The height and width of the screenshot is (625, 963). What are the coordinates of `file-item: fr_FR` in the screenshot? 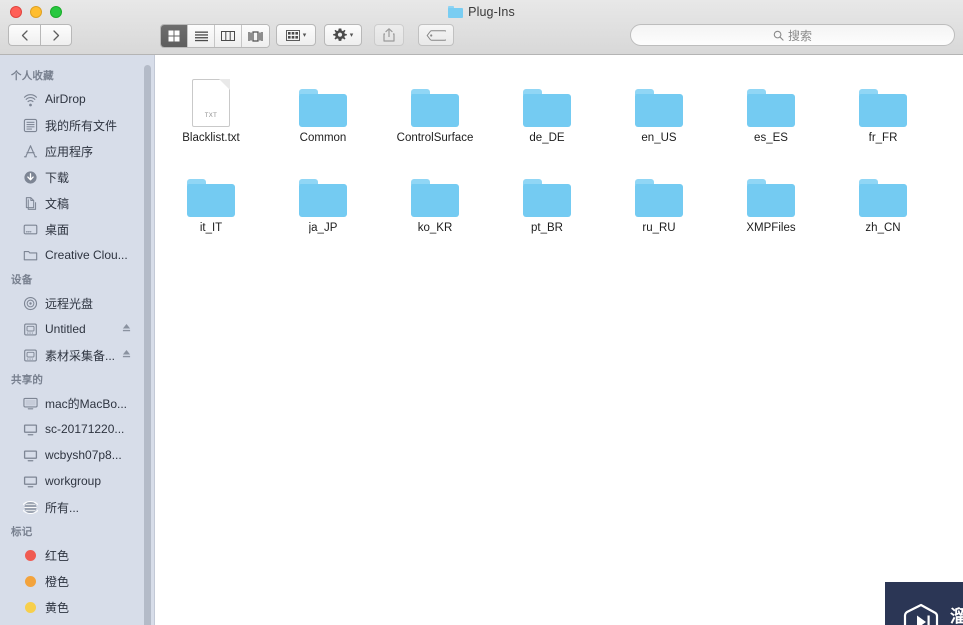 It's located at (883, 114).